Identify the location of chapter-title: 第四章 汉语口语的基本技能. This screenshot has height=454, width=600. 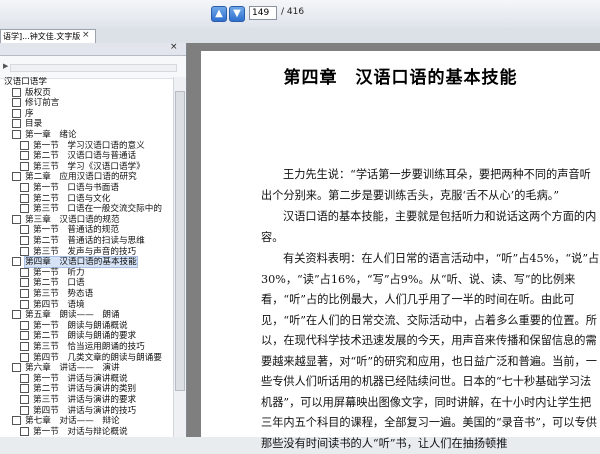
(400, 78).